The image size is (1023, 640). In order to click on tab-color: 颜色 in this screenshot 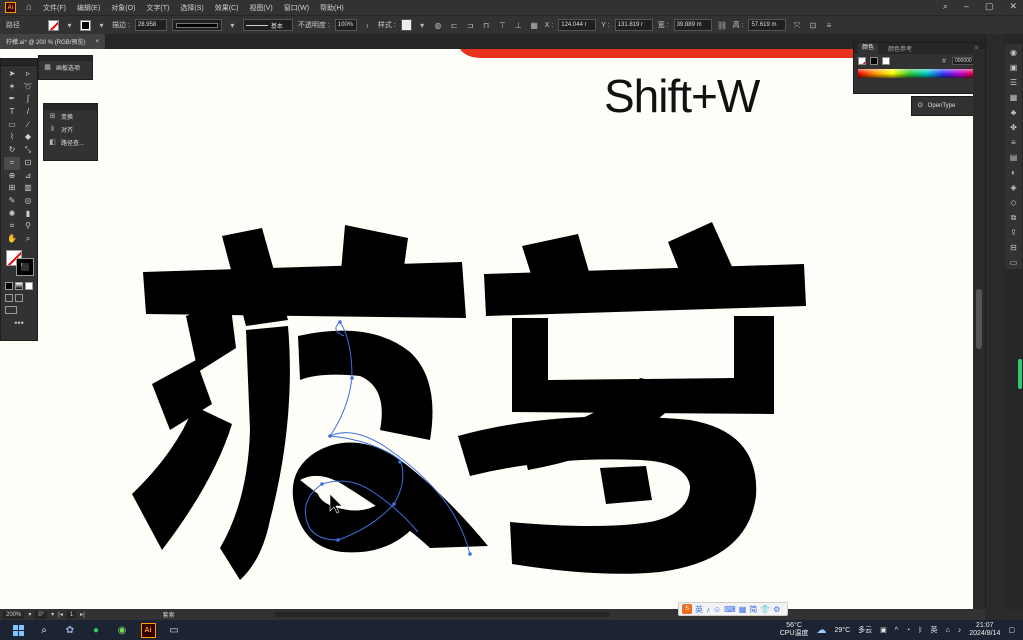, I will do `click(868, 48)`.